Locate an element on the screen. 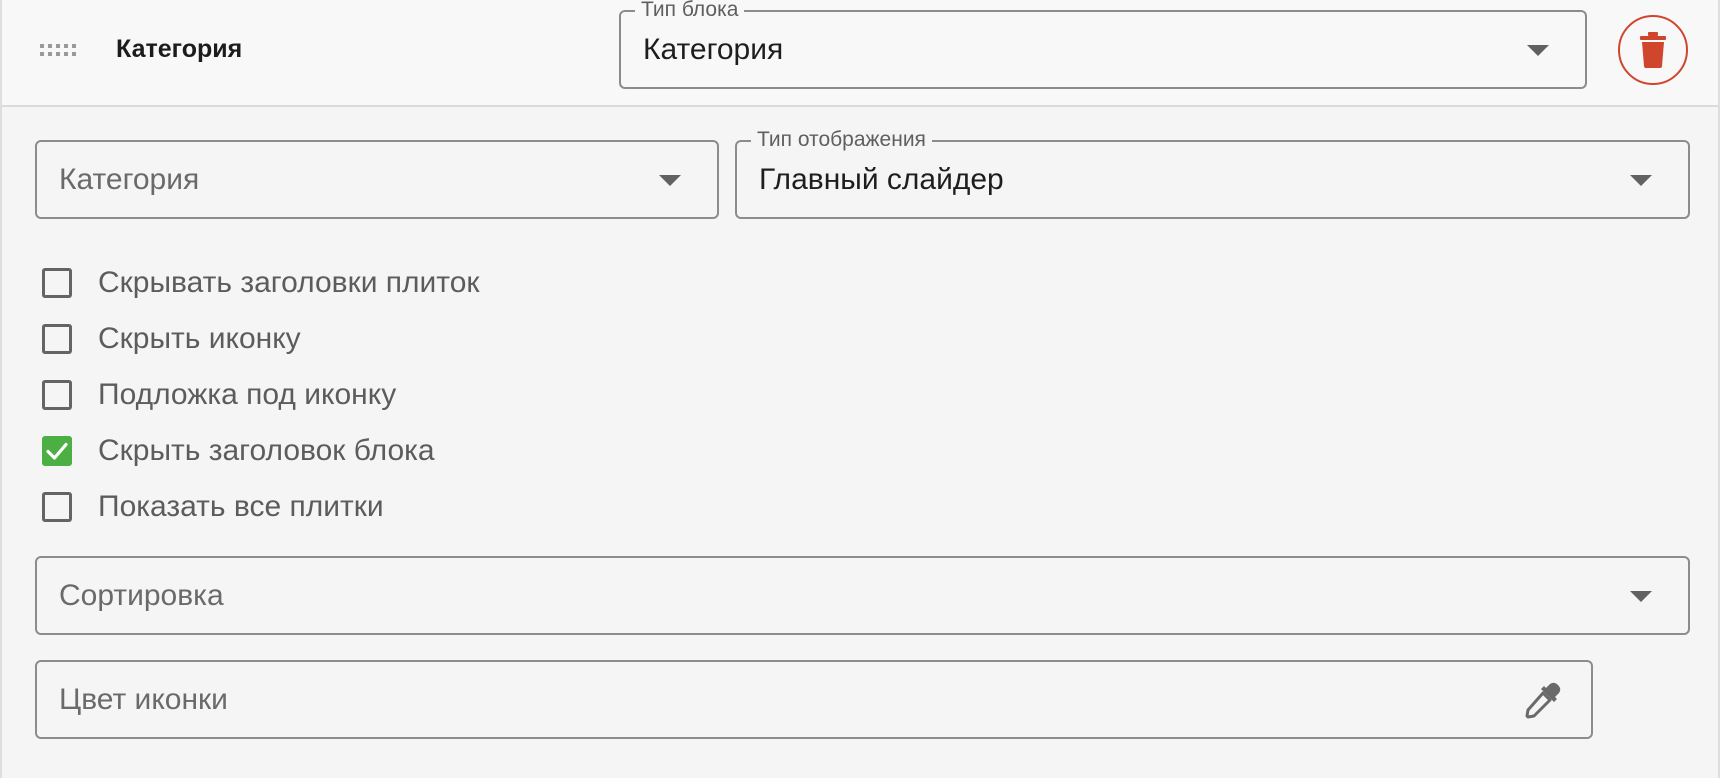 The image size is (1724, 778). checkbox-label: Подложка под иконку is located at coordinates (247, 394).